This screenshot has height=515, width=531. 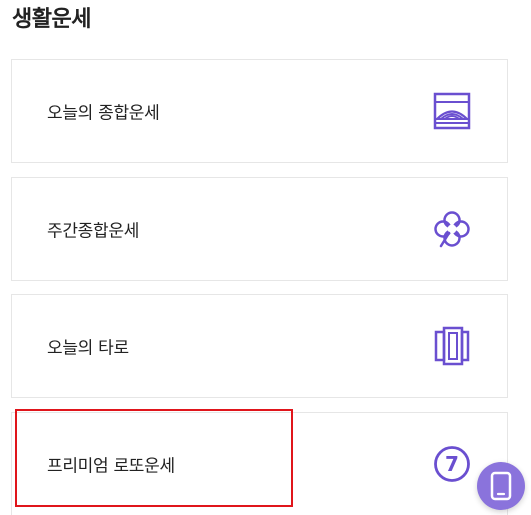 I want to click on card-label: 프리미엄 로또운세, so click(x=111, y=466).